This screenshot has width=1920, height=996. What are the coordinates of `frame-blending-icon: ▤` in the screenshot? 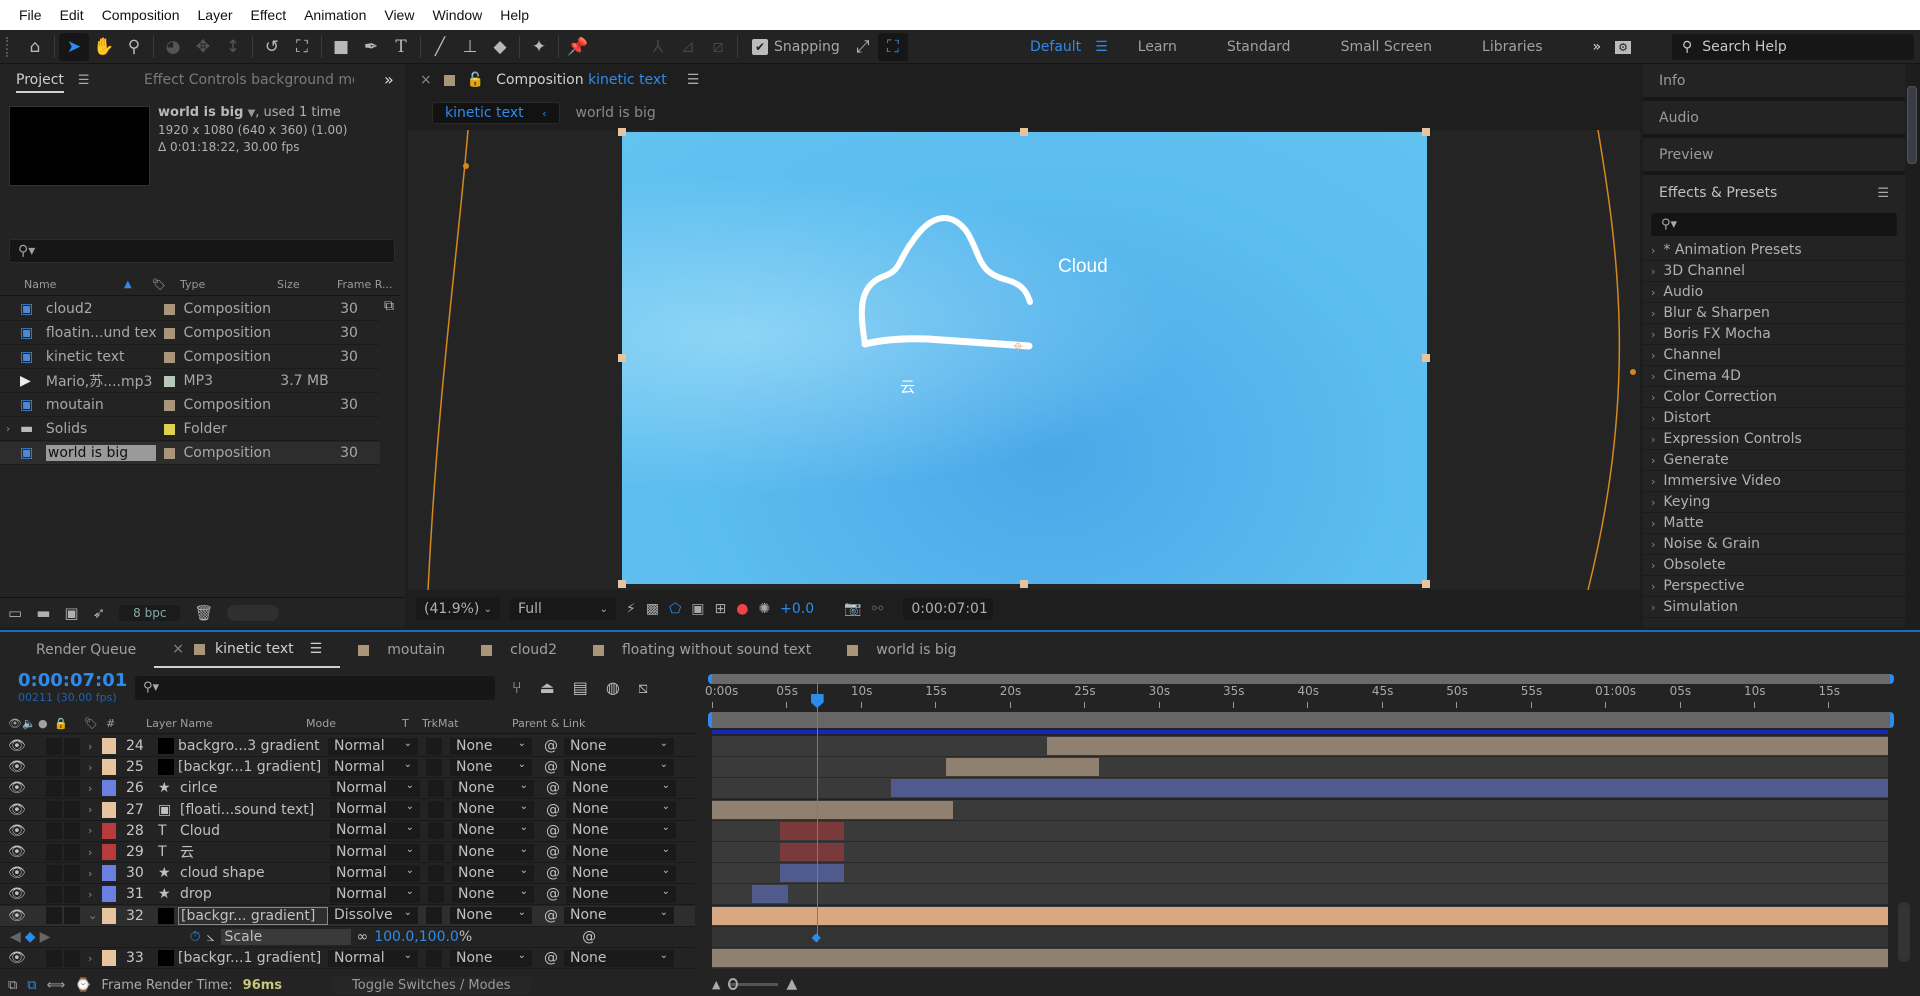 It's located at (580, 688).